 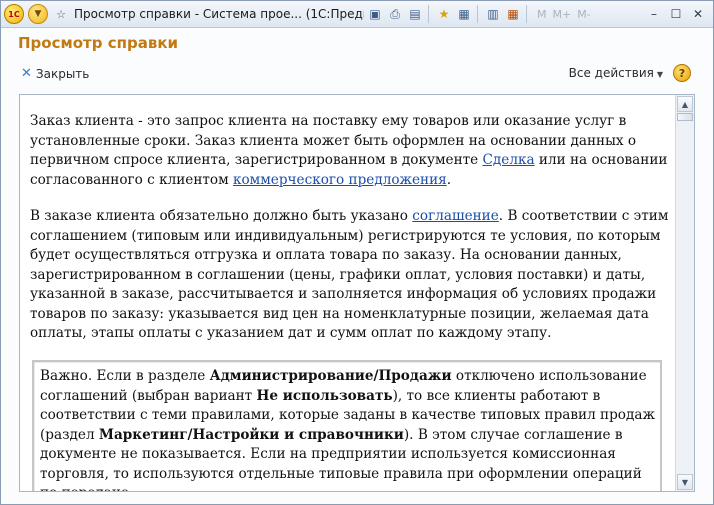 I want to click on calendar-icon: ▦, so click(x=513, y=14).